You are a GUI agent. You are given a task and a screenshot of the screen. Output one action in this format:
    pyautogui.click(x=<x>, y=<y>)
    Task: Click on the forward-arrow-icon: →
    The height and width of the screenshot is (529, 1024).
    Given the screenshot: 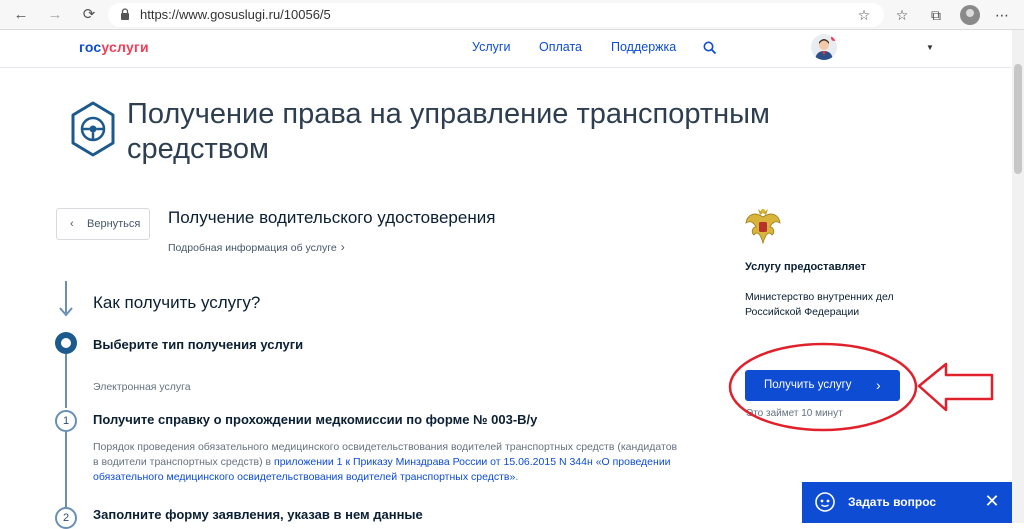 What is the action you would take?
    pyautogui.click(x=55, y=15)
    